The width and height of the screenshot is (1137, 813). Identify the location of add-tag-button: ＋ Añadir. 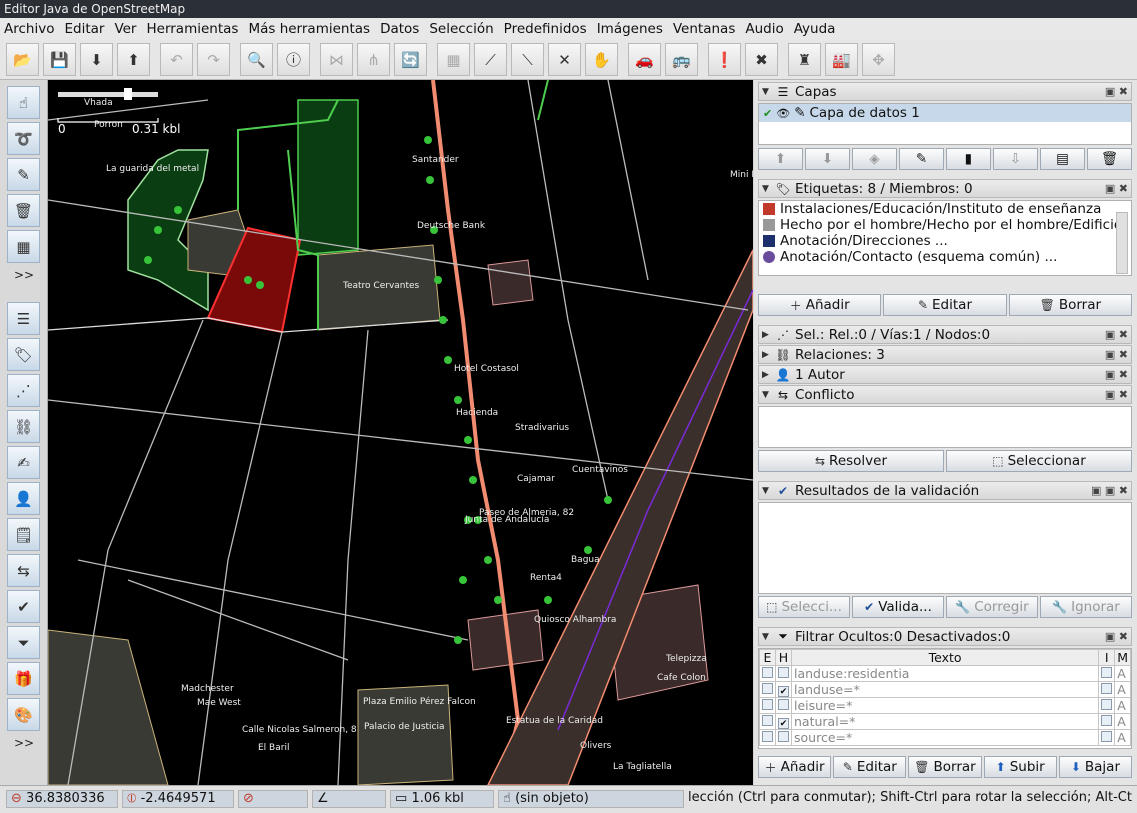
(820, 305).